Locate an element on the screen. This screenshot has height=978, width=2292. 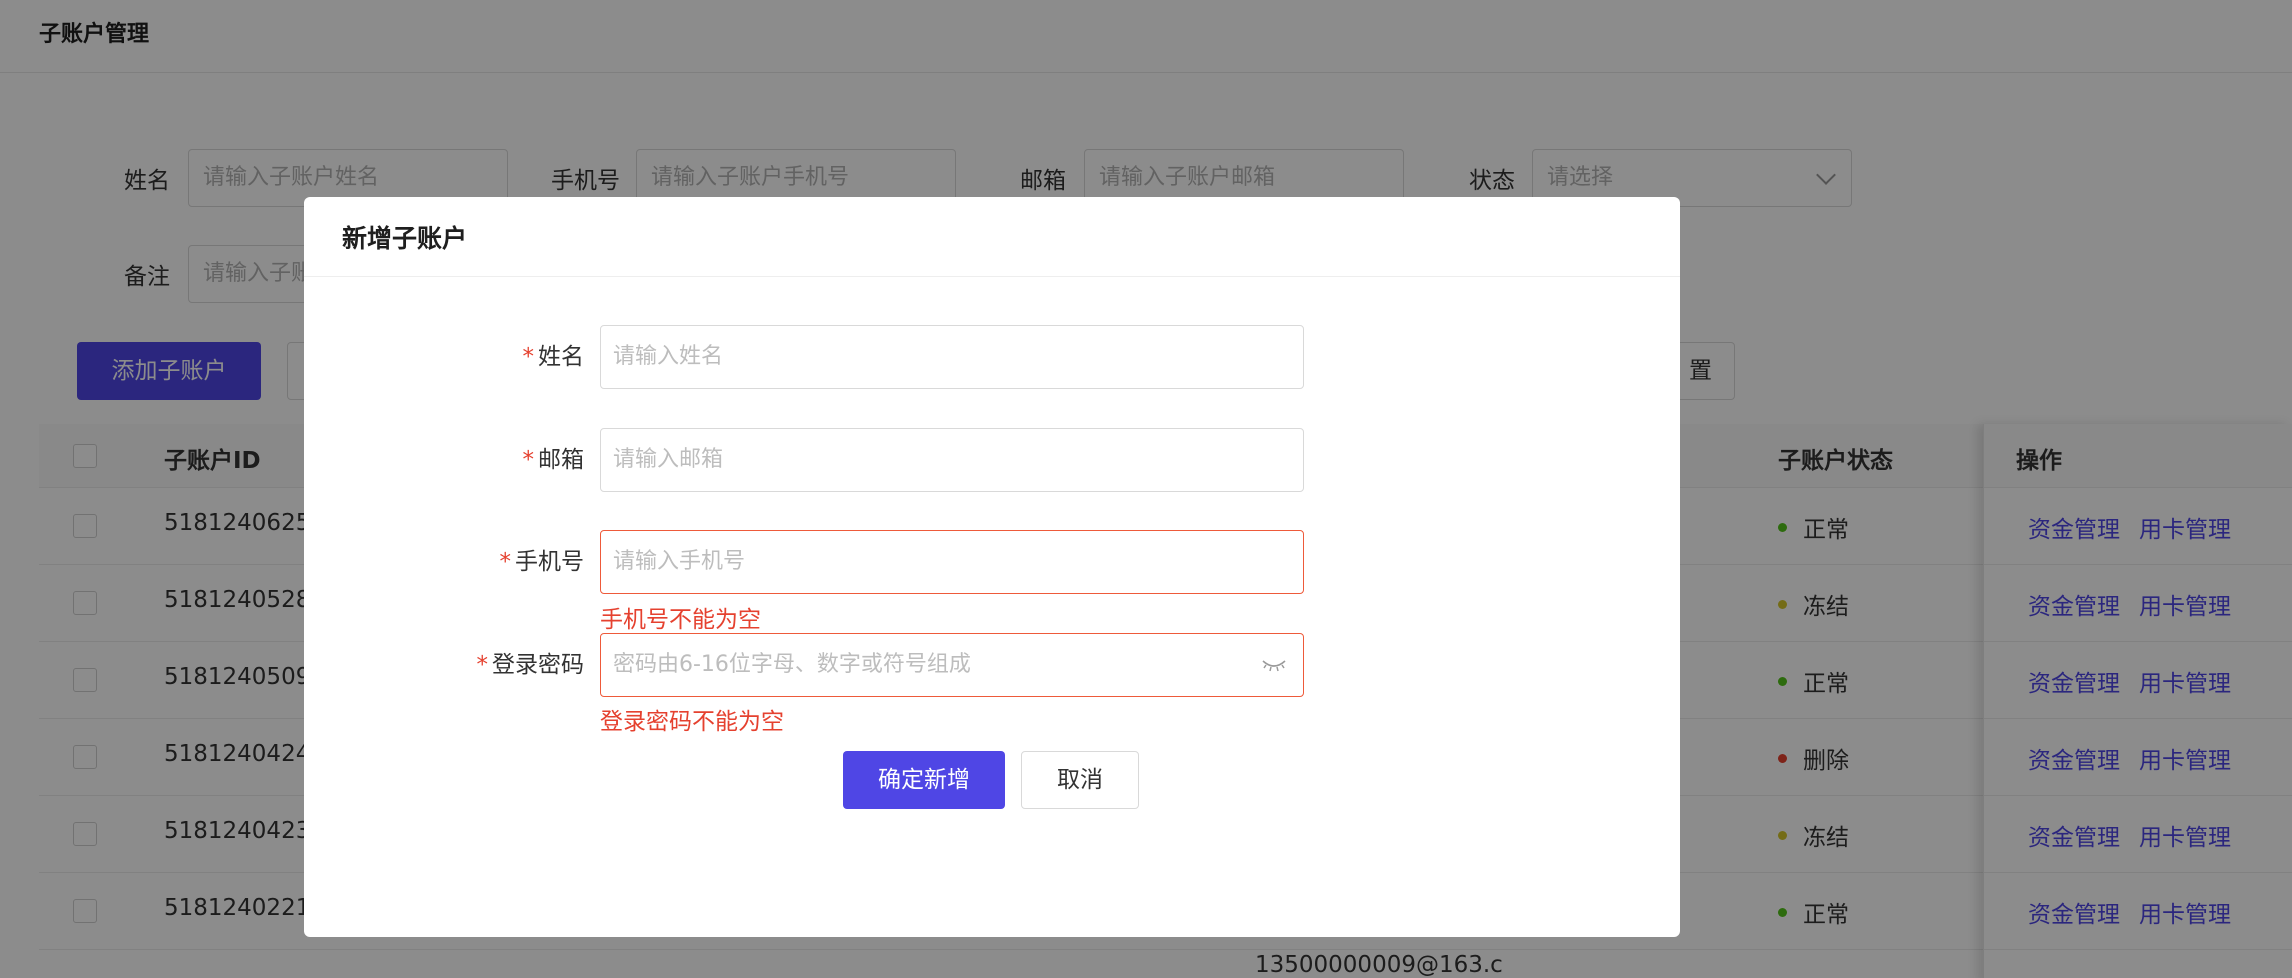
eye-closed-icon is located at coordinates (1274, 665).